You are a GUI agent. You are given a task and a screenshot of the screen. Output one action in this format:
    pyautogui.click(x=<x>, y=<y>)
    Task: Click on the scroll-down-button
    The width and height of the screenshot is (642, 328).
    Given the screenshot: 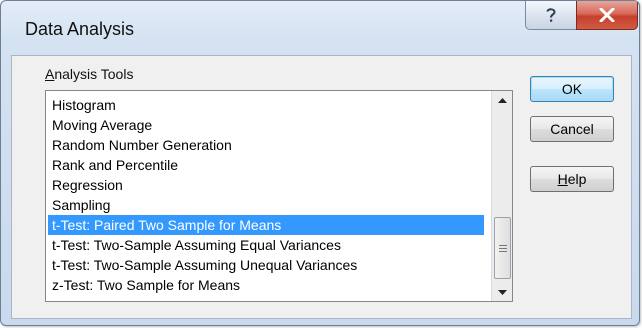 What is the action you would take?
    pyautogui.click(x=502, y=292)
    